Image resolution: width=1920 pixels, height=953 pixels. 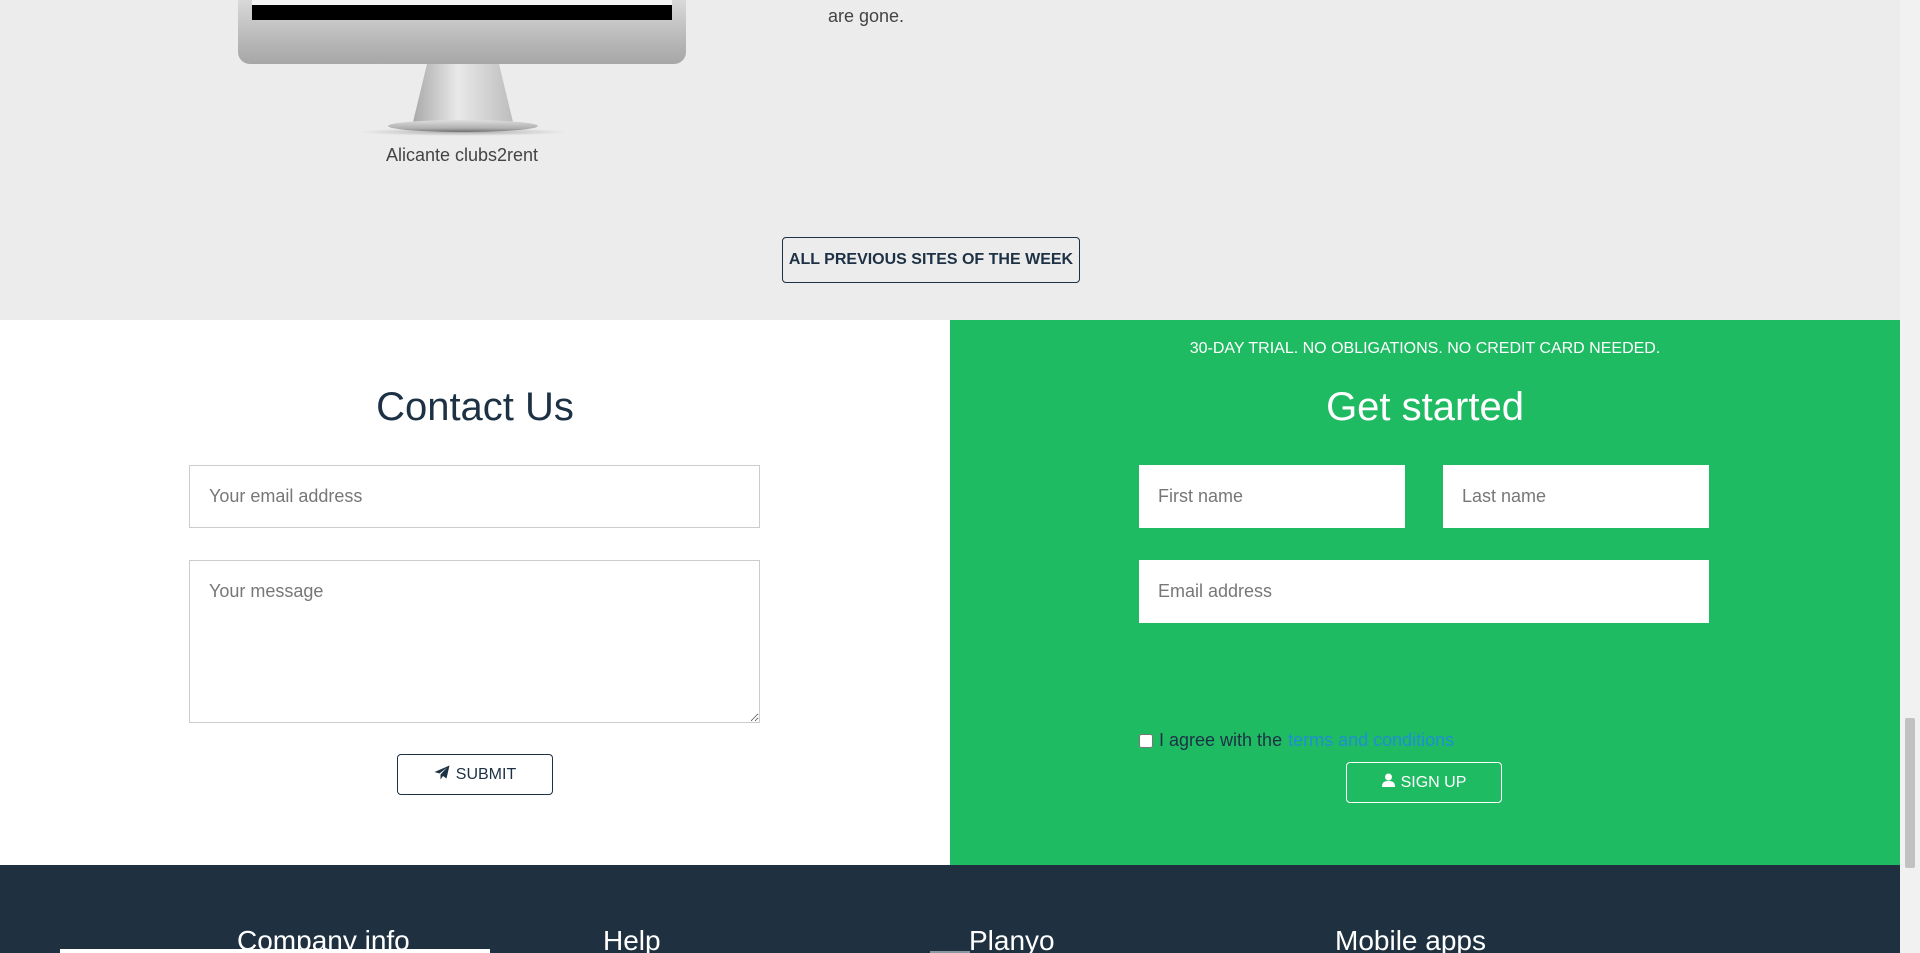 I want to click on paper-plane-icon, so click(x=442, y=775).